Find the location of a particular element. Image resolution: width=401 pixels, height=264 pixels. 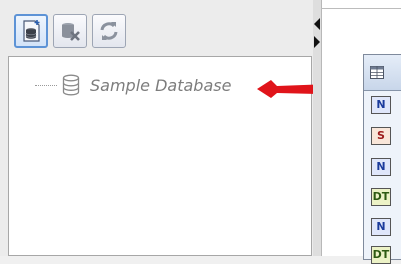

table-entity-header is located at coordinates (382, 73).